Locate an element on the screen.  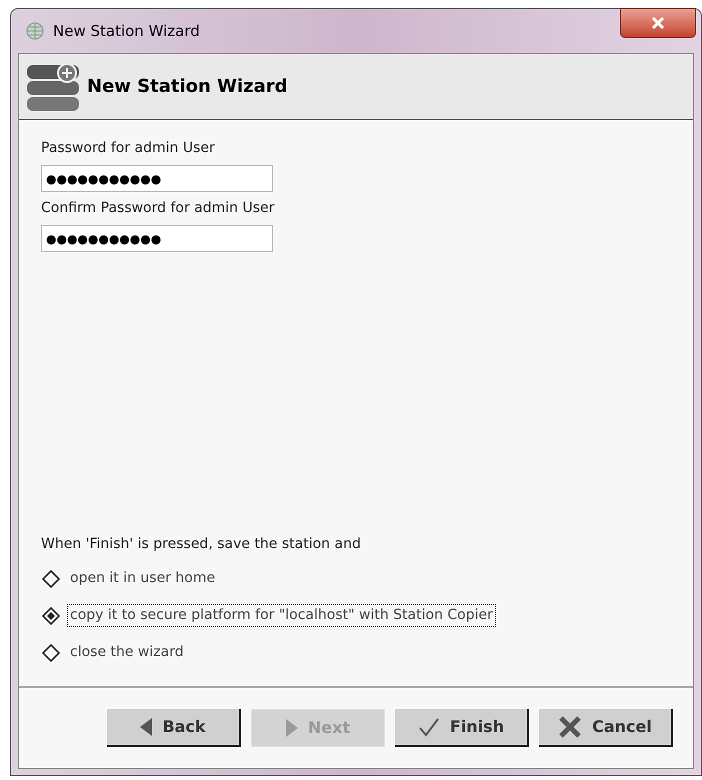
finish-button: Finish is located at coordinates (462, 728).